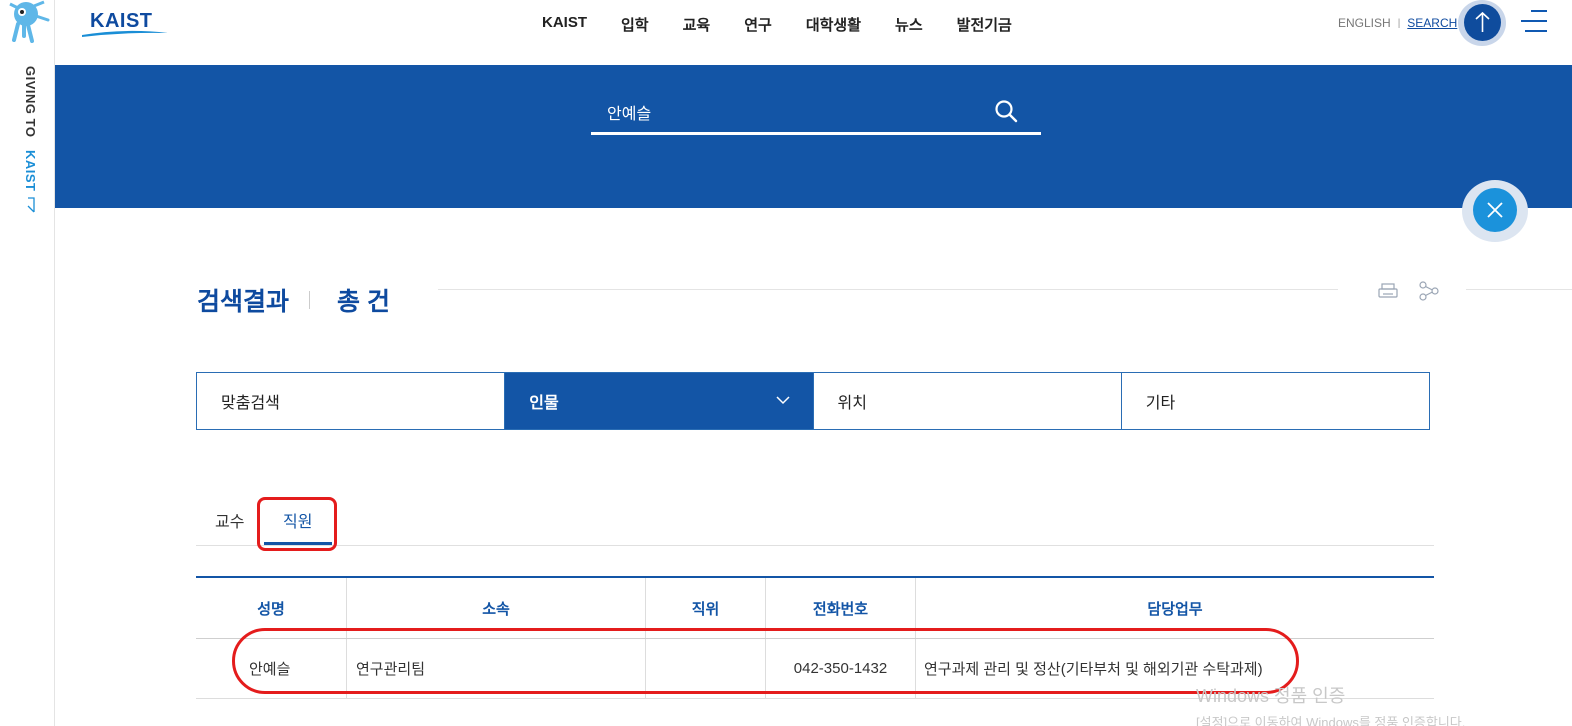 The height and width of the screenshot is (726, 1572). I want to click on watermark-line1: Windows 정품 인증, so click(1271, 696).